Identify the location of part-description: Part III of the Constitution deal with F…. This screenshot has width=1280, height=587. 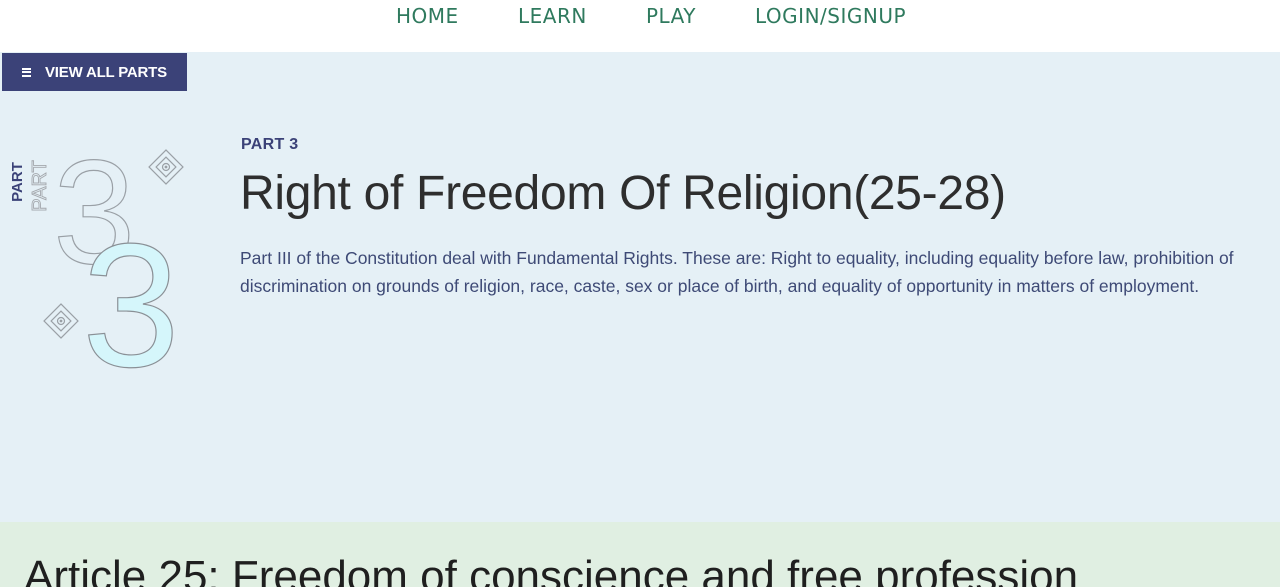
(737, 272).